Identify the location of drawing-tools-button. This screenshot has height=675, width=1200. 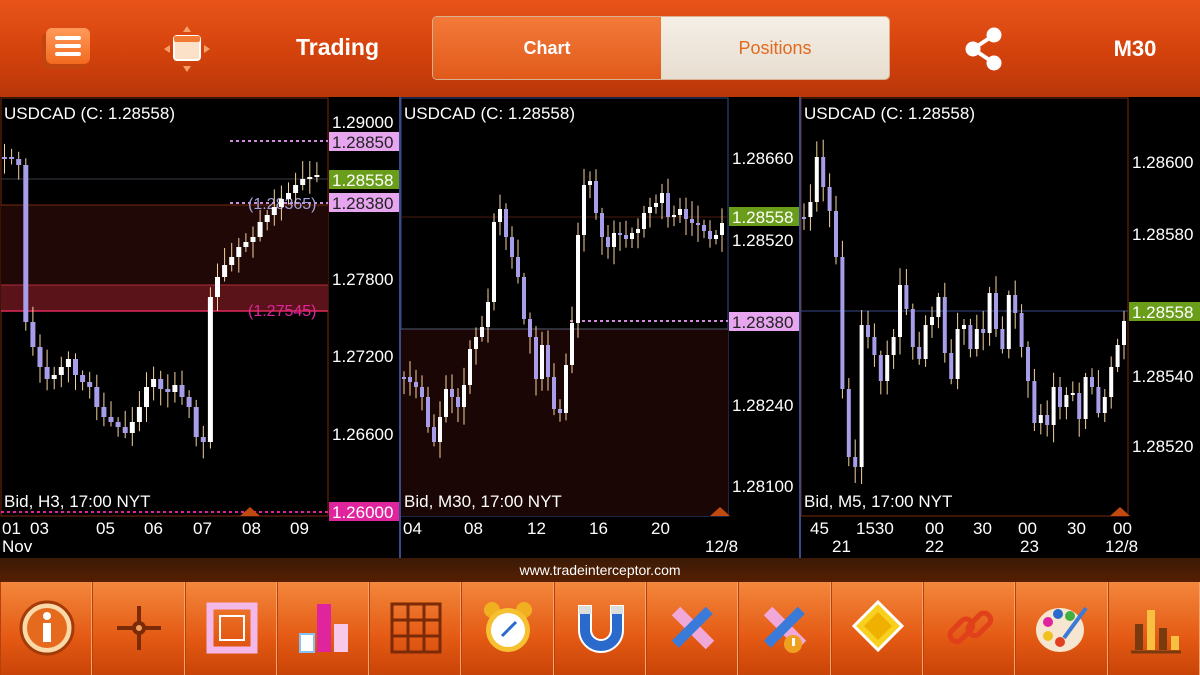
(692, 628).